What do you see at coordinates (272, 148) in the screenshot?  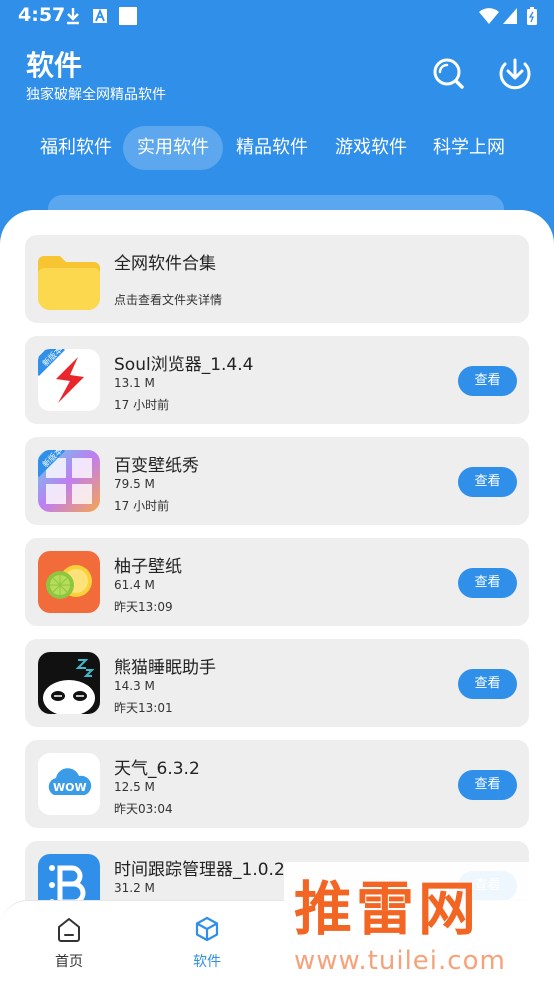 I see `tab-premium-software: 精品软件` at bounding box center [272, 148].